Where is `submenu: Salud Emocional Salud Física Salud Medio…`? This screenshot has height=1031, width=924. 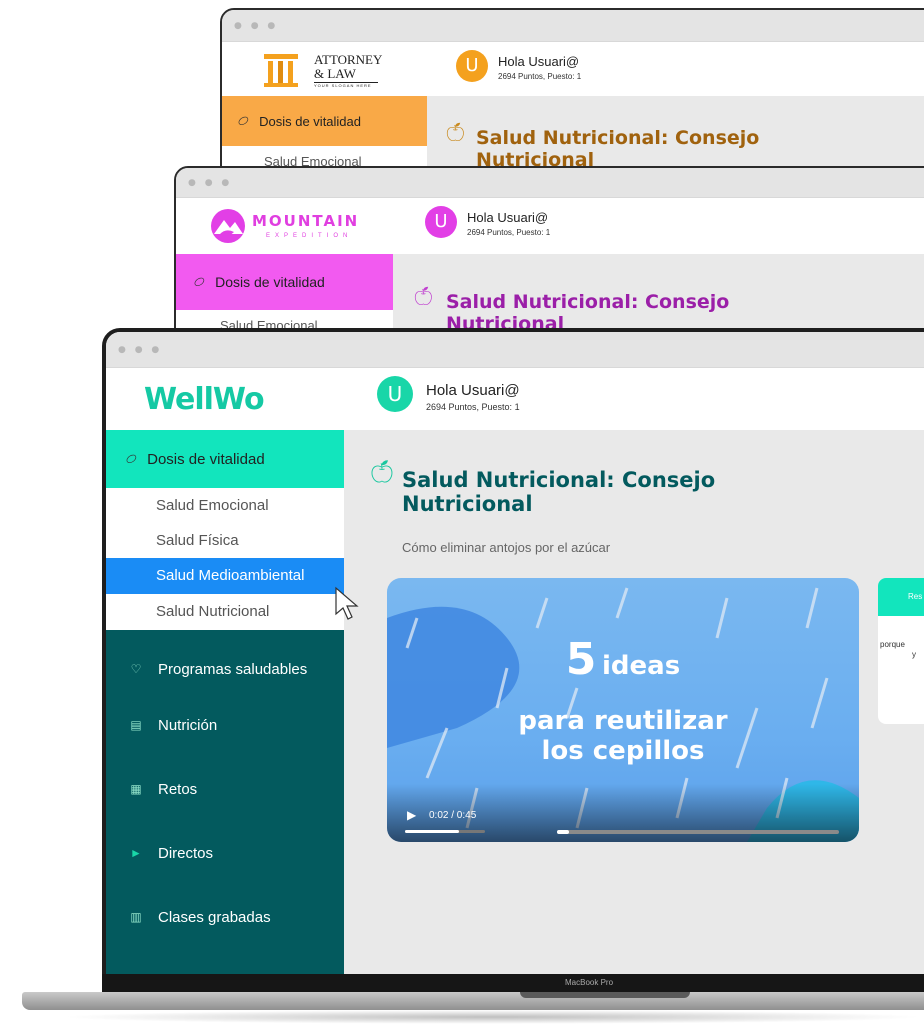
submenu: Salud Emocional Salud Física Salud Medio… is located at coordinates (225, 559).